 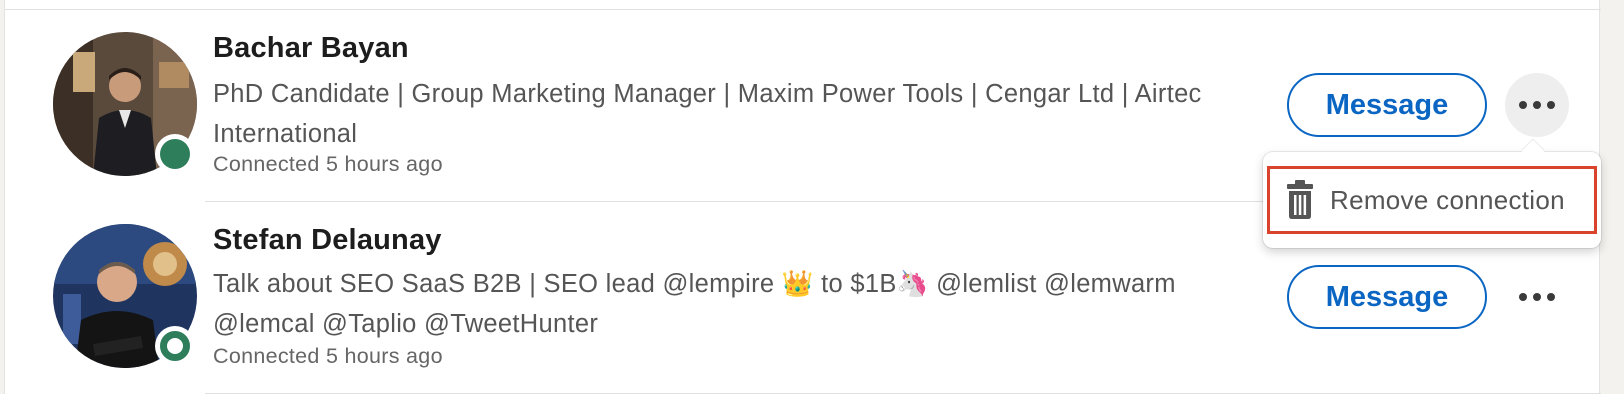 I want to click on remove-connection-menu-item: Remove connection, so click(x=1432, y=200).